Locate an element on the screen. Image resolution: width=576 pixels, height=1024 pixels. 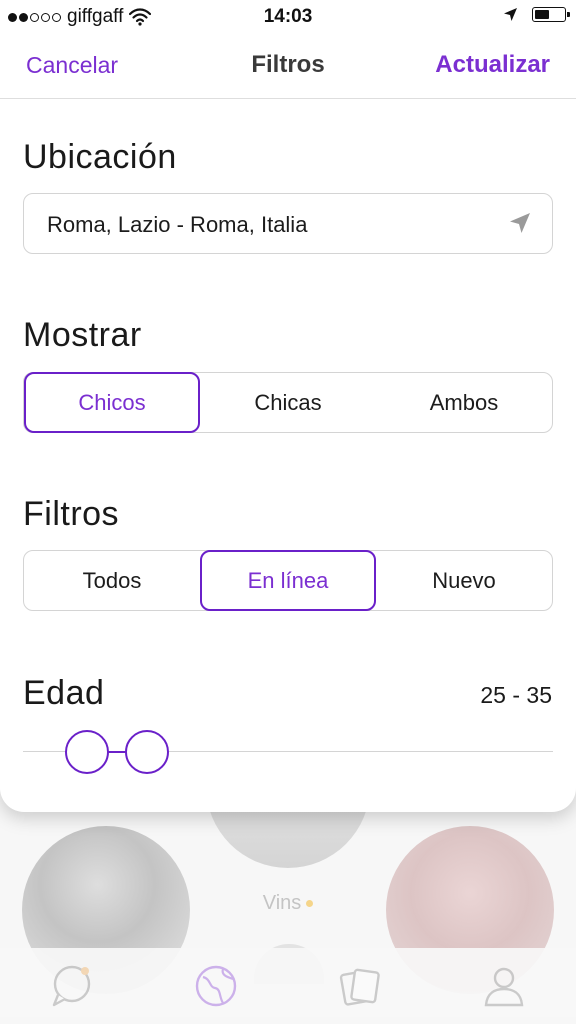
filter-option-todos: Todos is located at coordinates (112, 580).